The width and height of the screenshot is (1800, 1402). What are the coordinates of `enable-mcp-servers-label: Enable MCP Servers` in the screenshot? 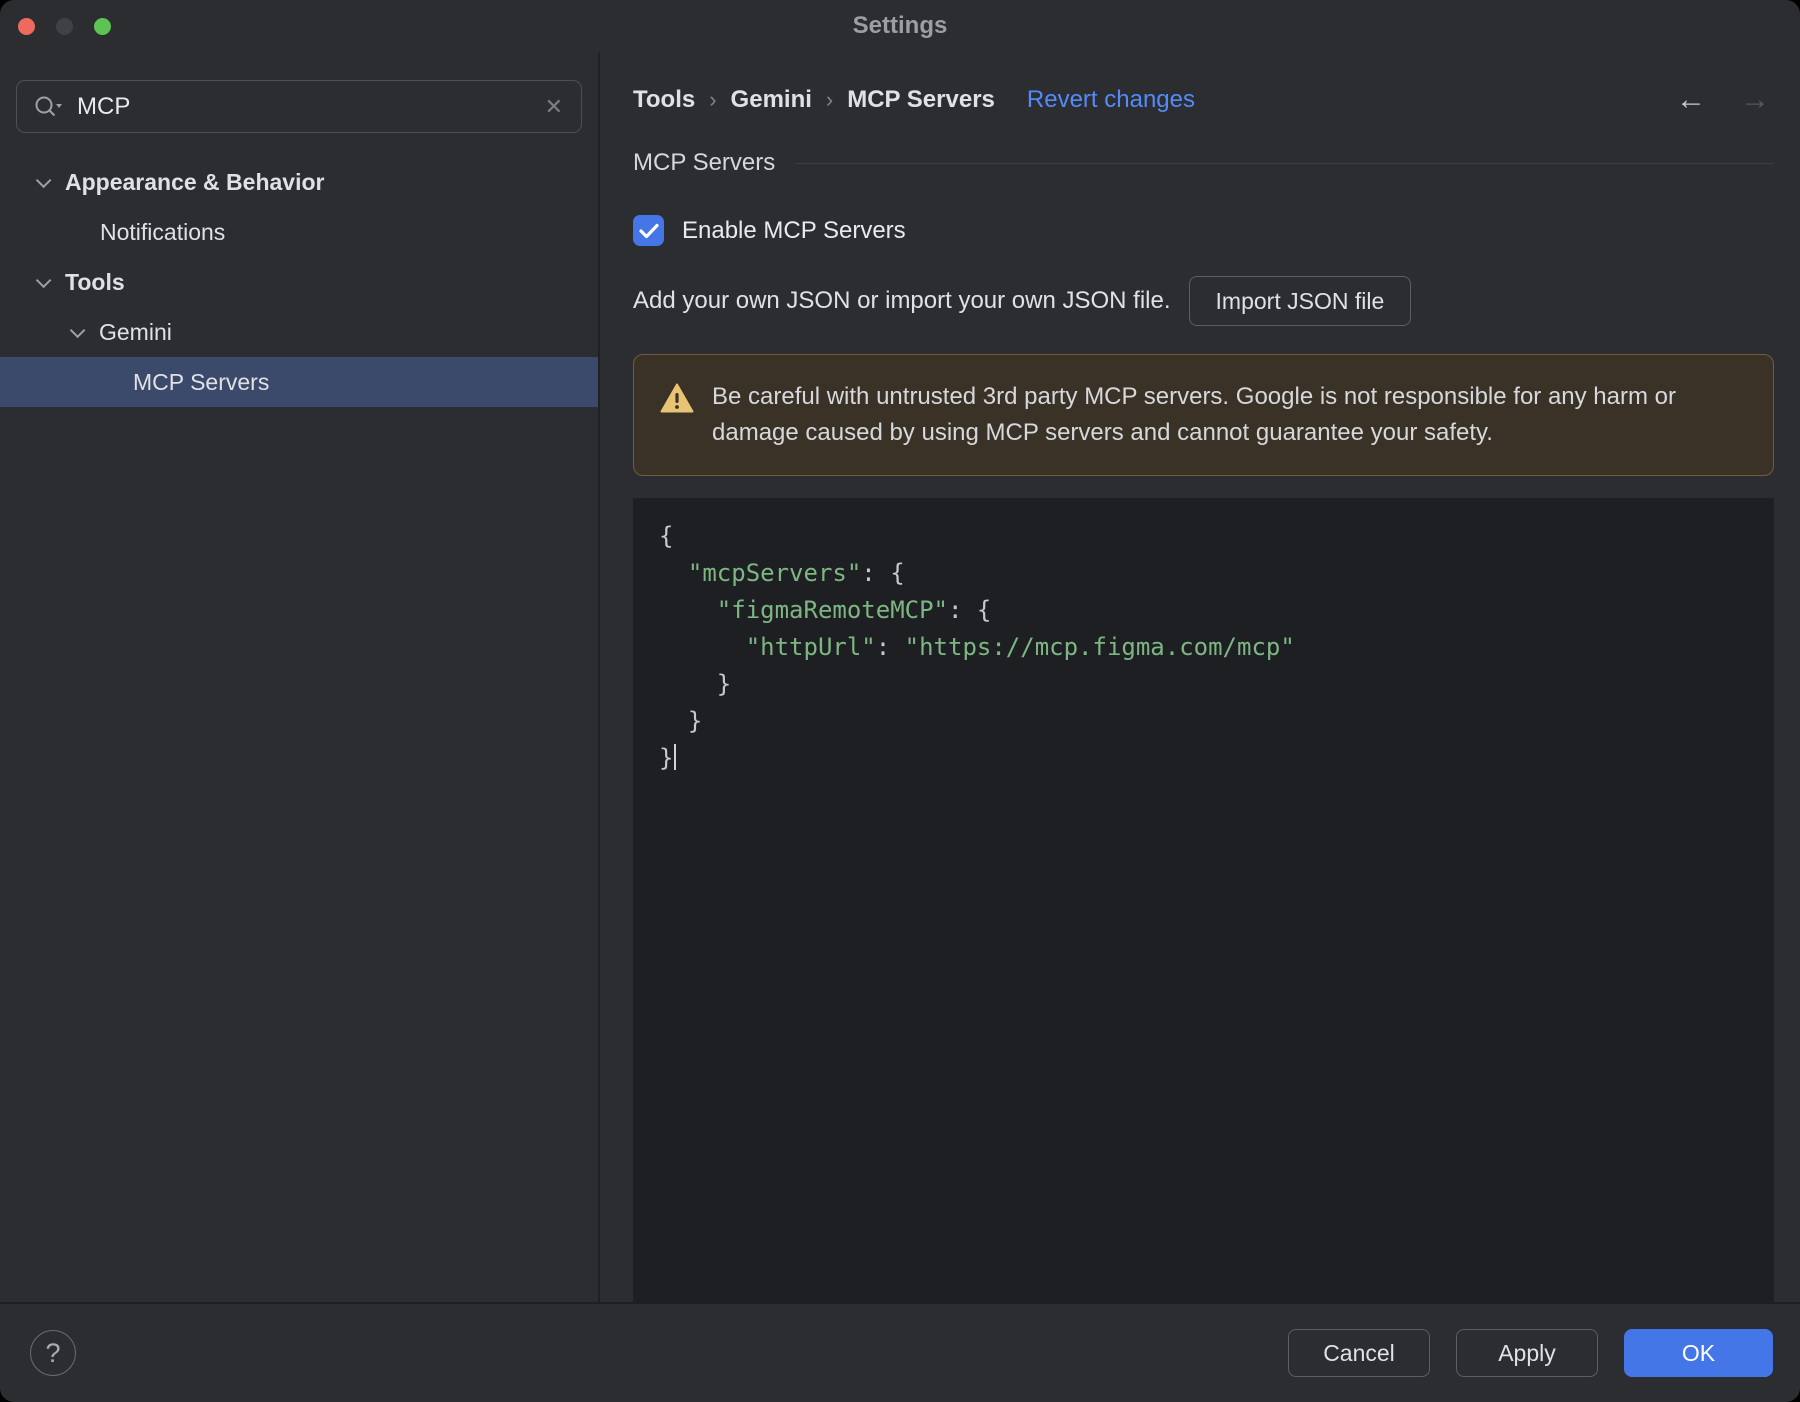 It's located at (794, 231).